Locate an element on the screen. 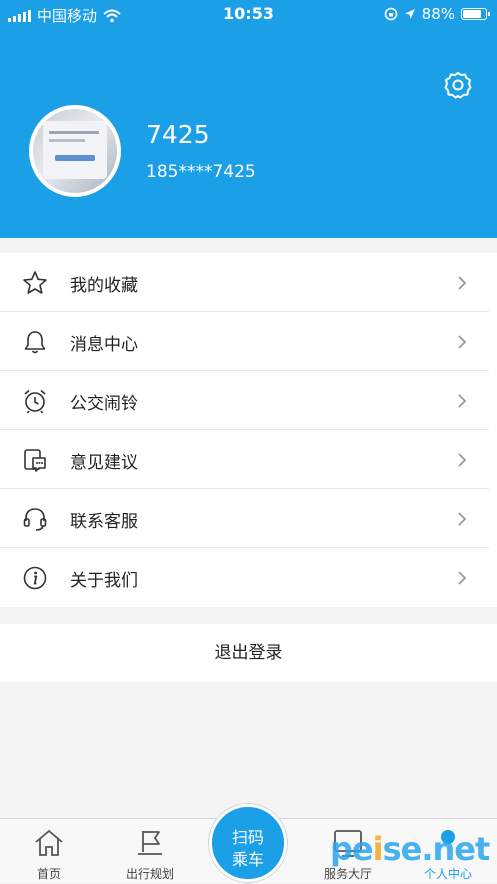 Image resolution: width=497 pixels, height=884 pixels. user-name: 7425 is located at coordinates (178, 134).